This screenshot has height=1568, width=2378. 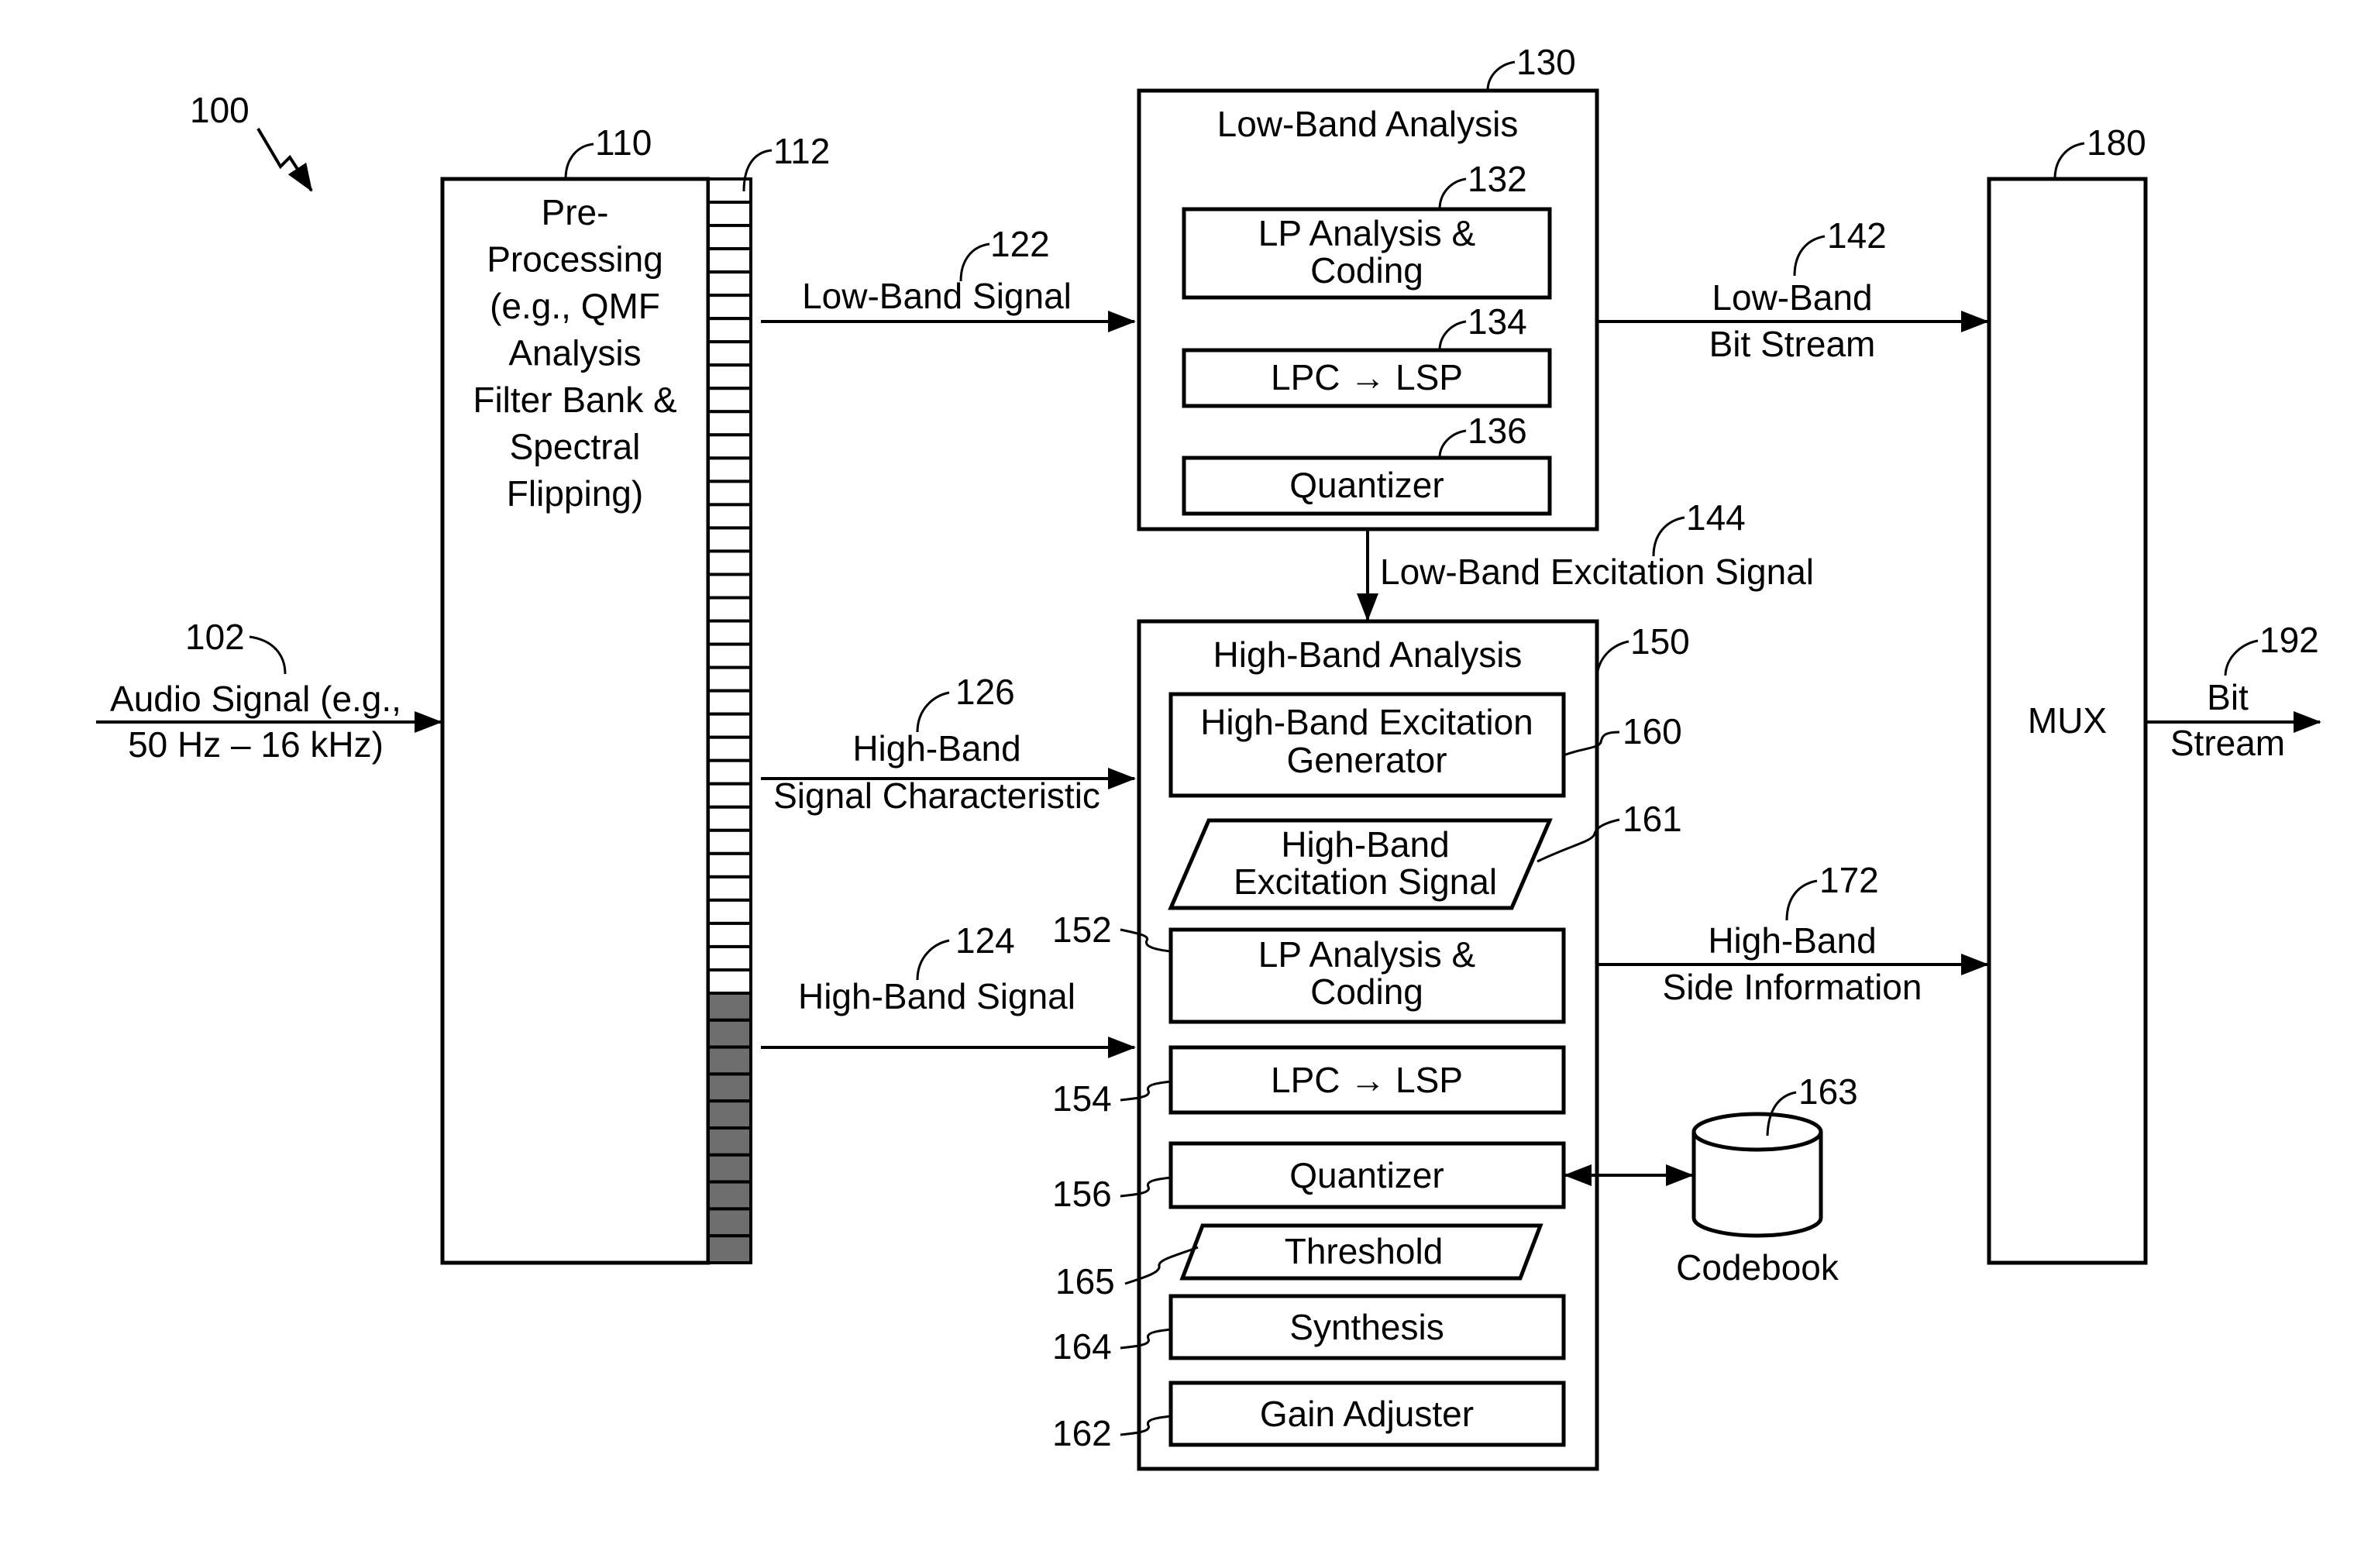 I want to click on ref-165: 165, so click(x=1085, y=1281).